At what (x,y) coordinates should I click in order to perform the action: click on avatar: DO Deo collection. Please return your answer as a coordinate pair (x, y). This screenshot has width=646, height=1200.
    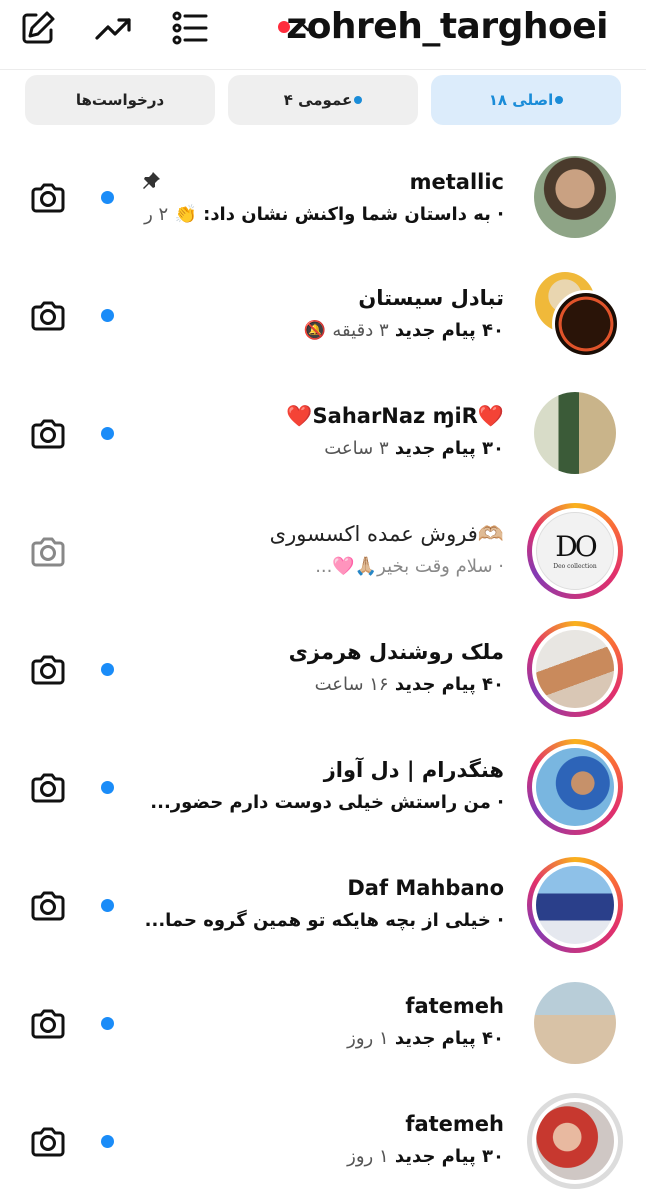
    Looking at the image, I should click on (575, 551).